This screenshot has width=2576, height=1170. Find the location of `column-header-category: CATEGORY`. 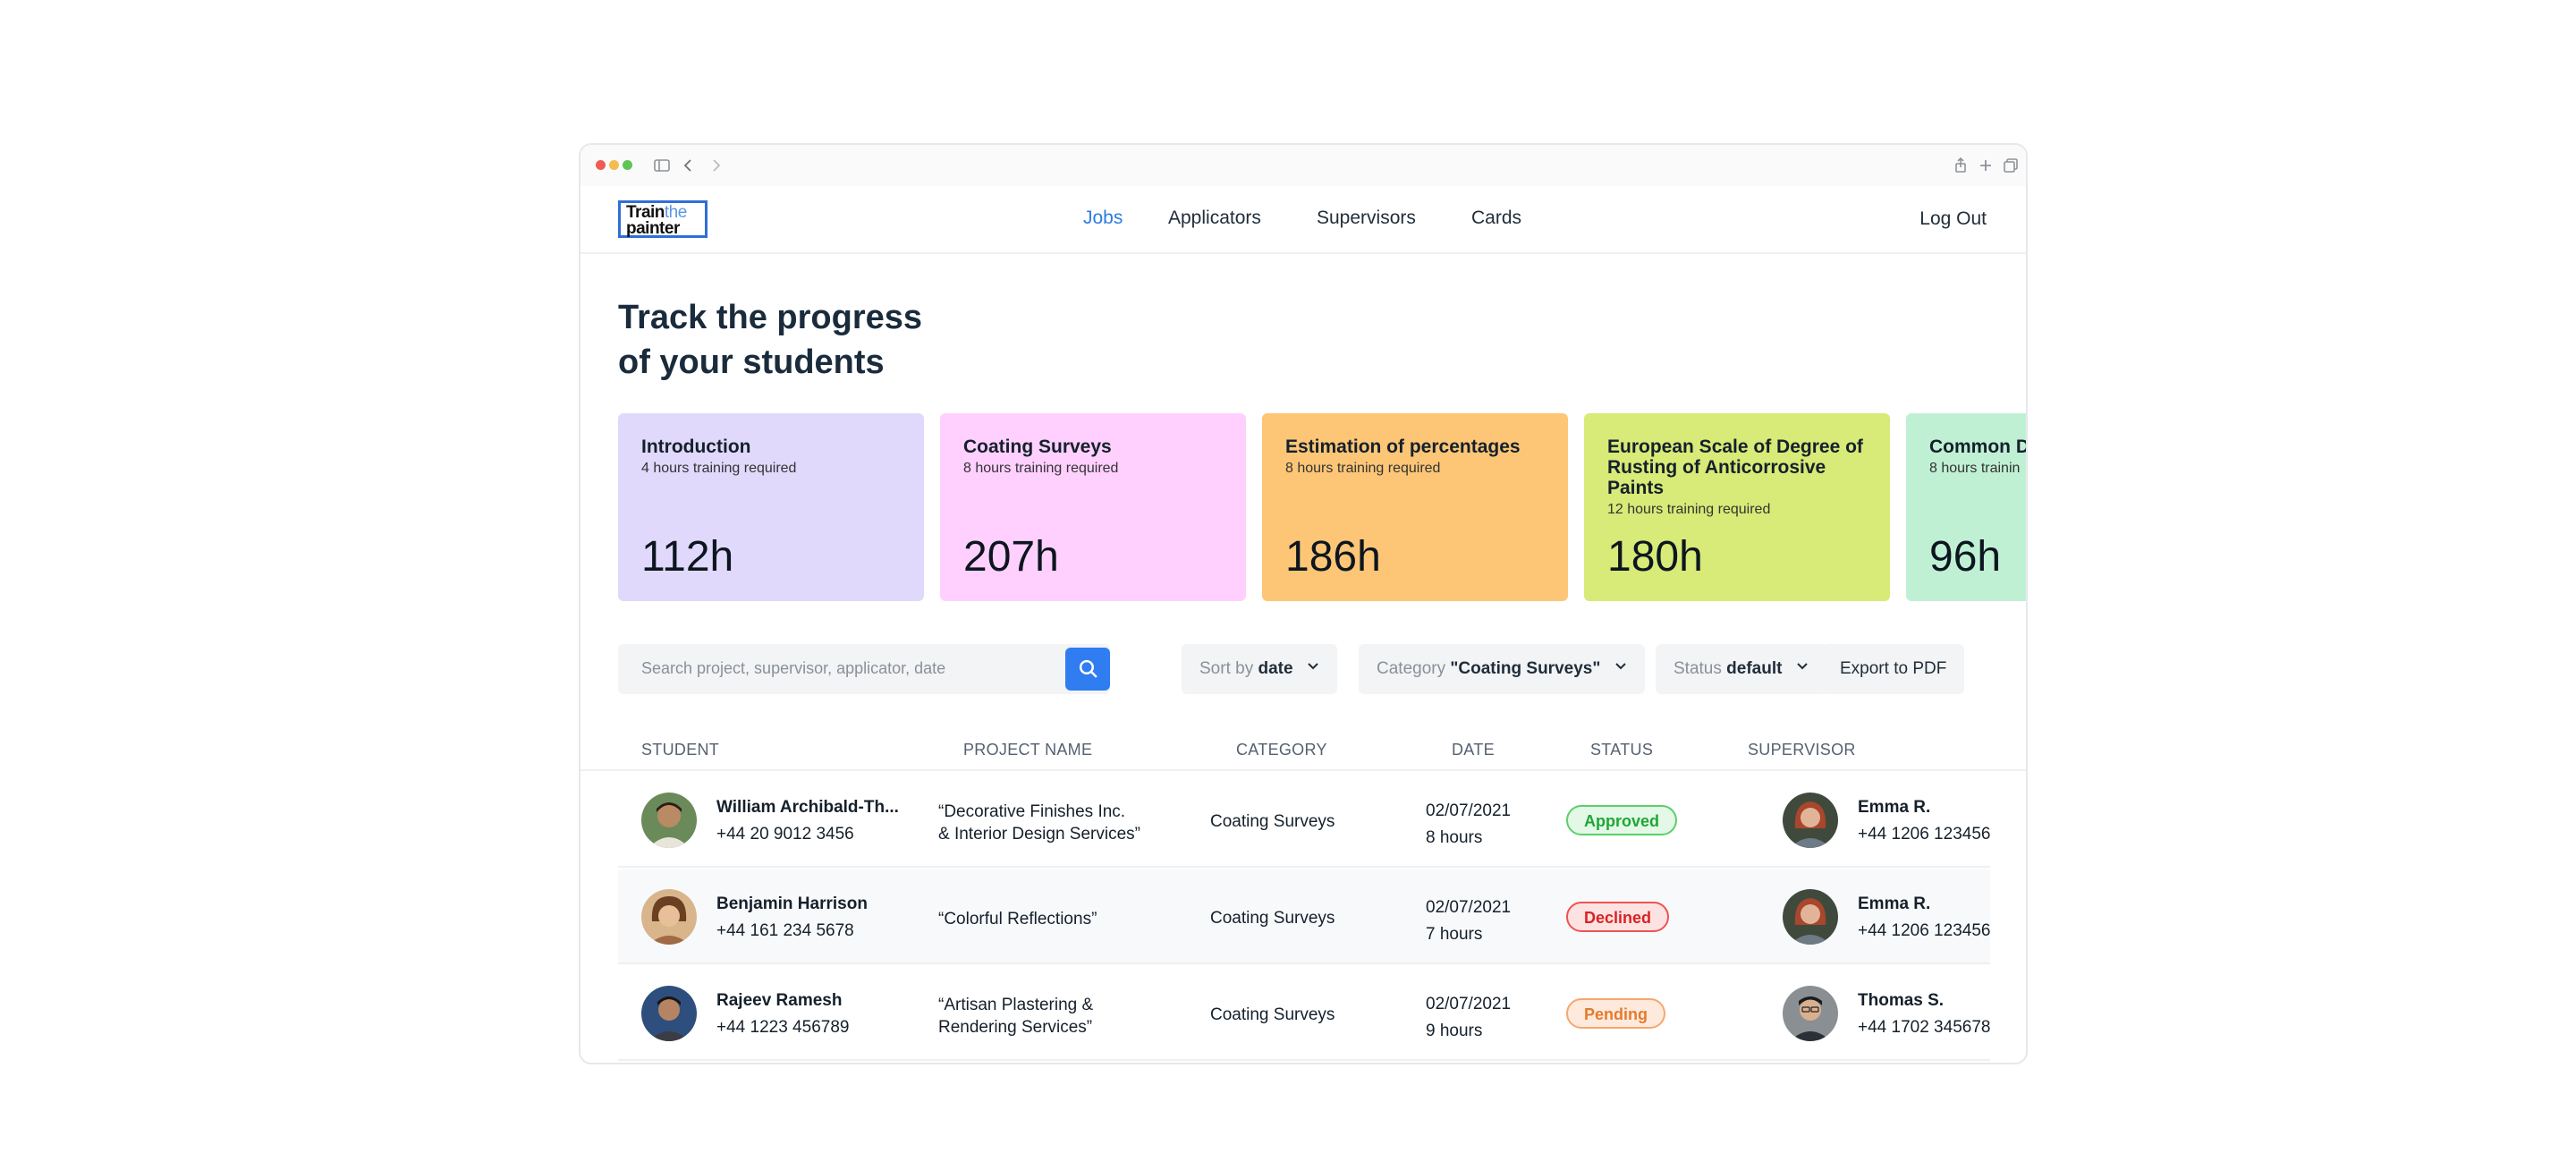

column-header-category: CATEGORY is located at coordinates (1281, 750).